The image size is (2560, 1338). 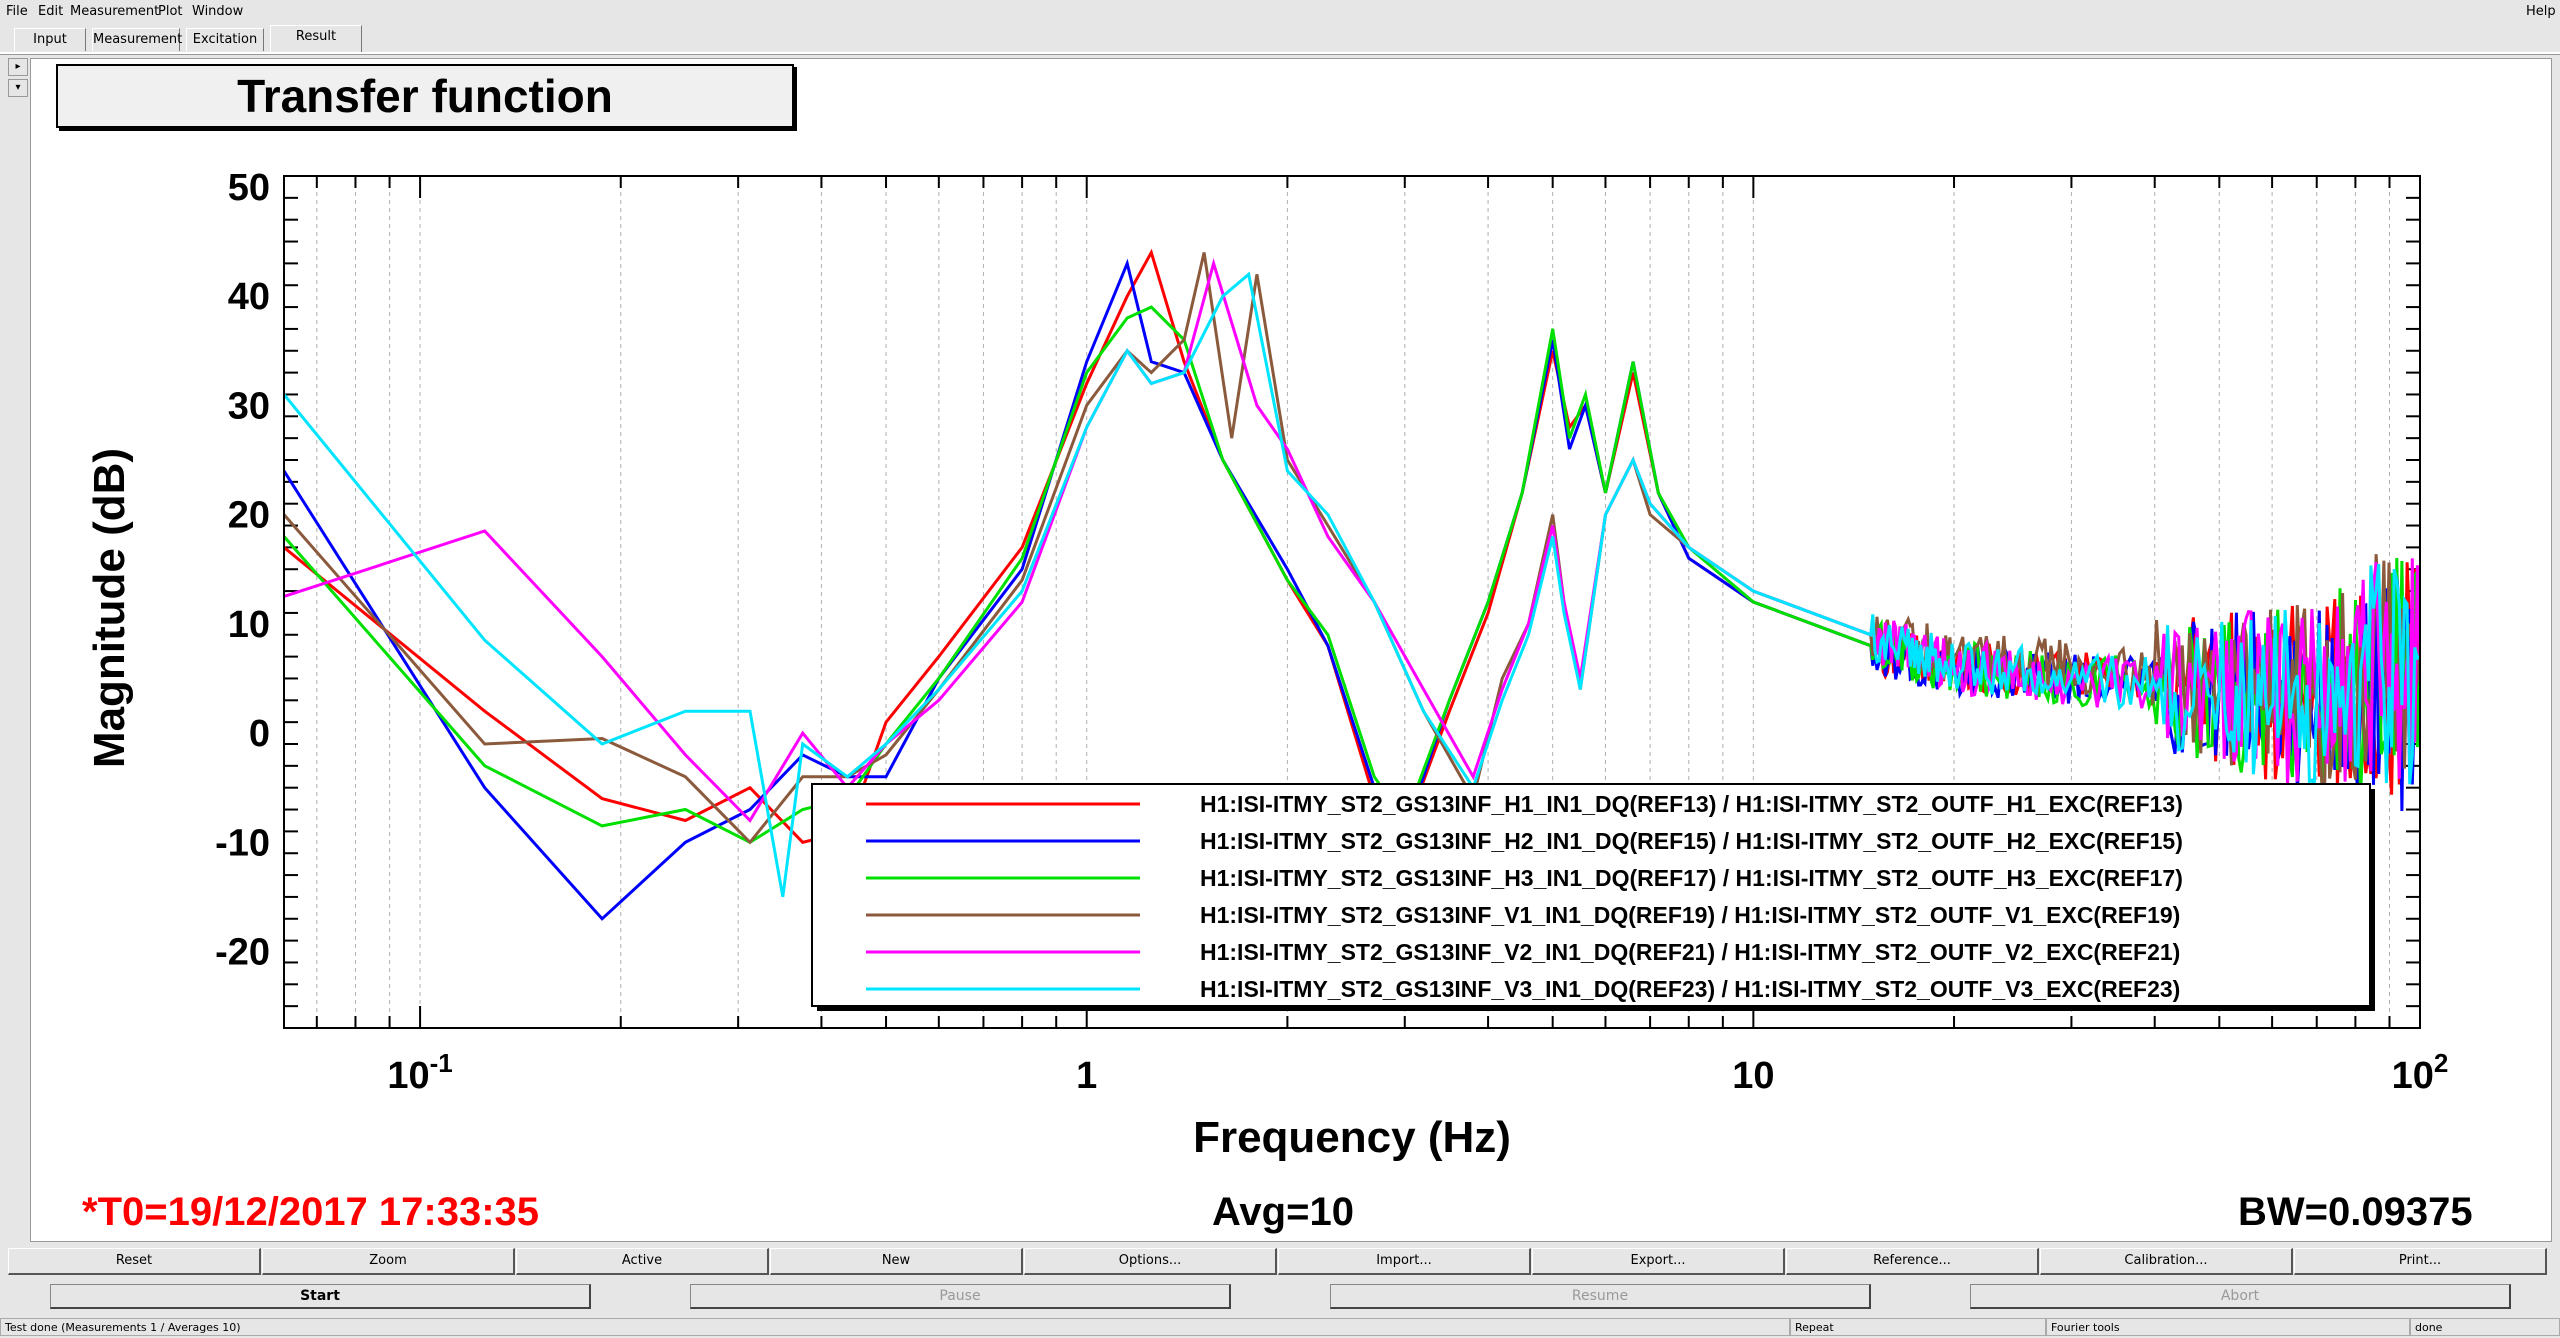 What do you see at coordinates (249, 625) in the screenshot?
I see `y-tick-label: 10` at bounding box center [249, 625].